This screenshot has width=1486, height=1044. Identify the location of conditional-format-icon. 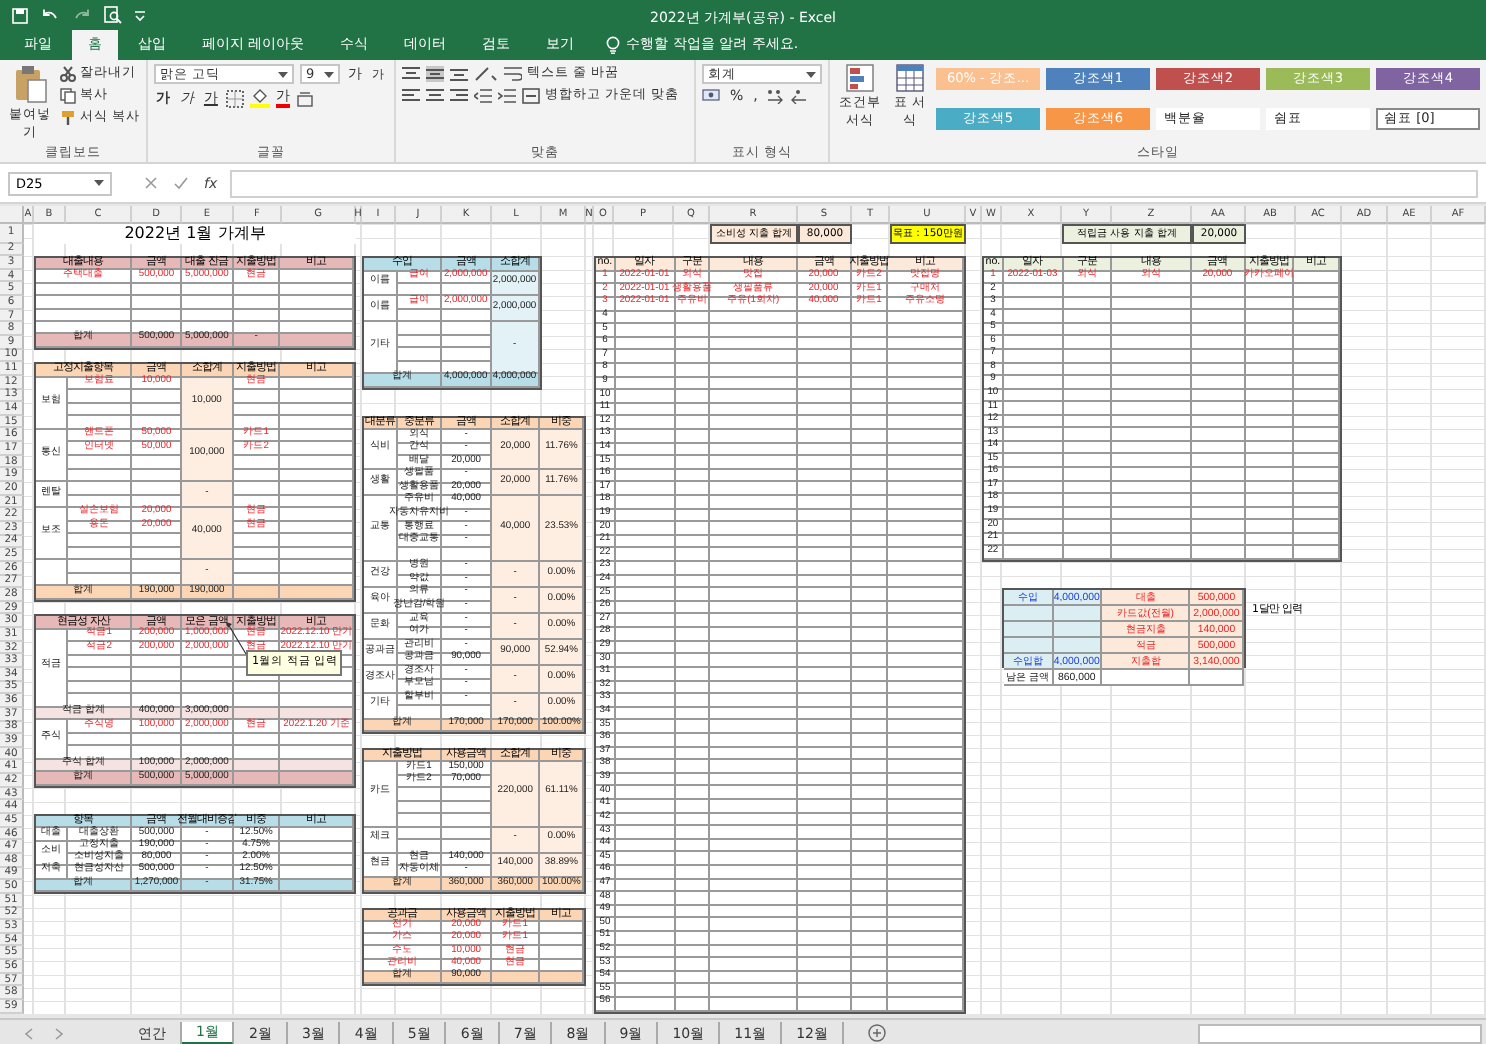
(860, 78).